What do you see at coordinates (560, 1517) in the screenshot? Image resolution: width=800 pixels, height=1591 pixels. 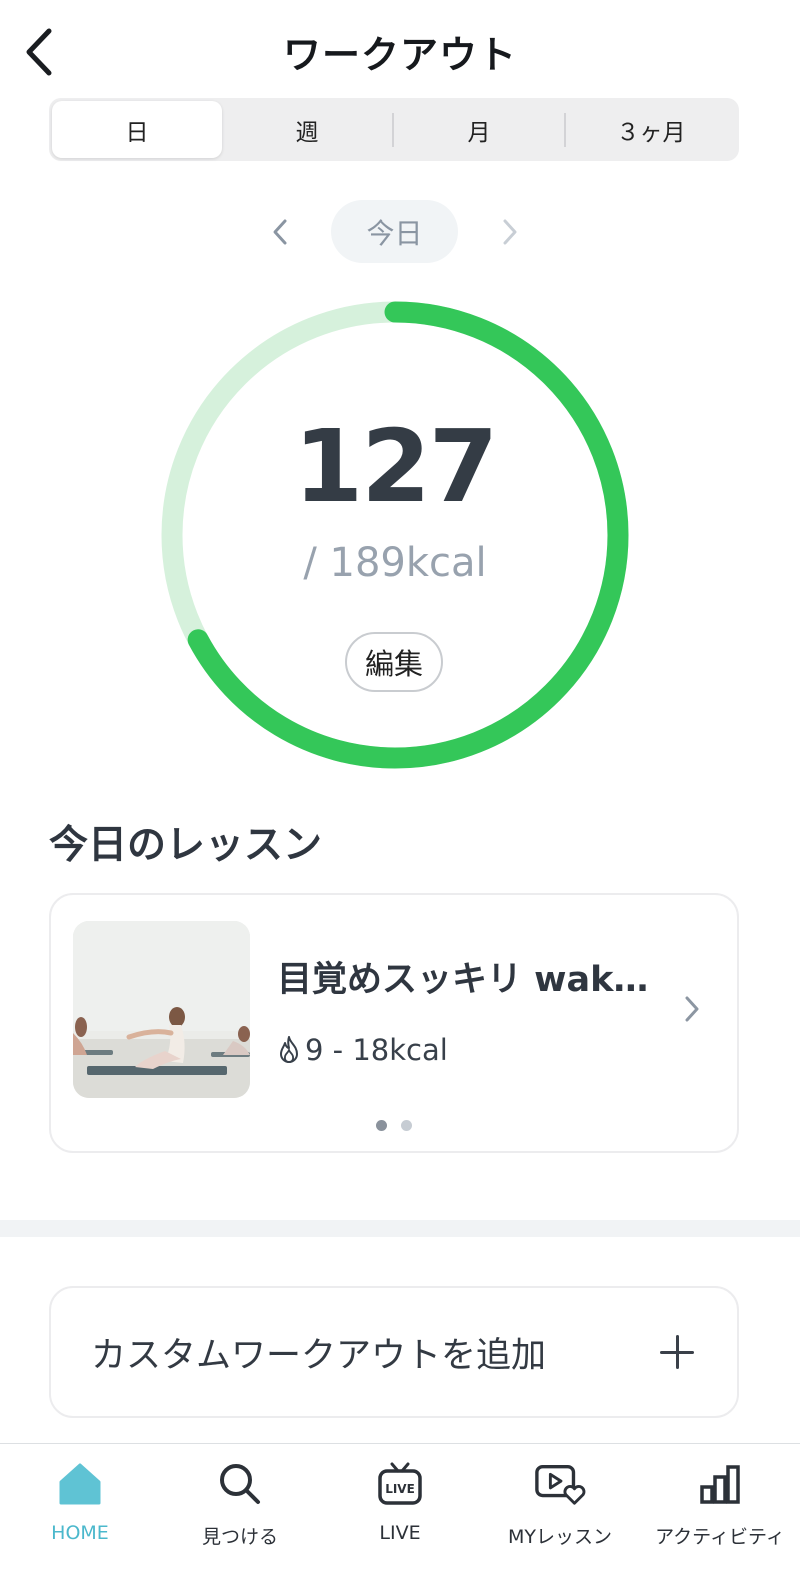 I see `nav-my-lessons: MYレッスン` at bounding box center [560, 1517].